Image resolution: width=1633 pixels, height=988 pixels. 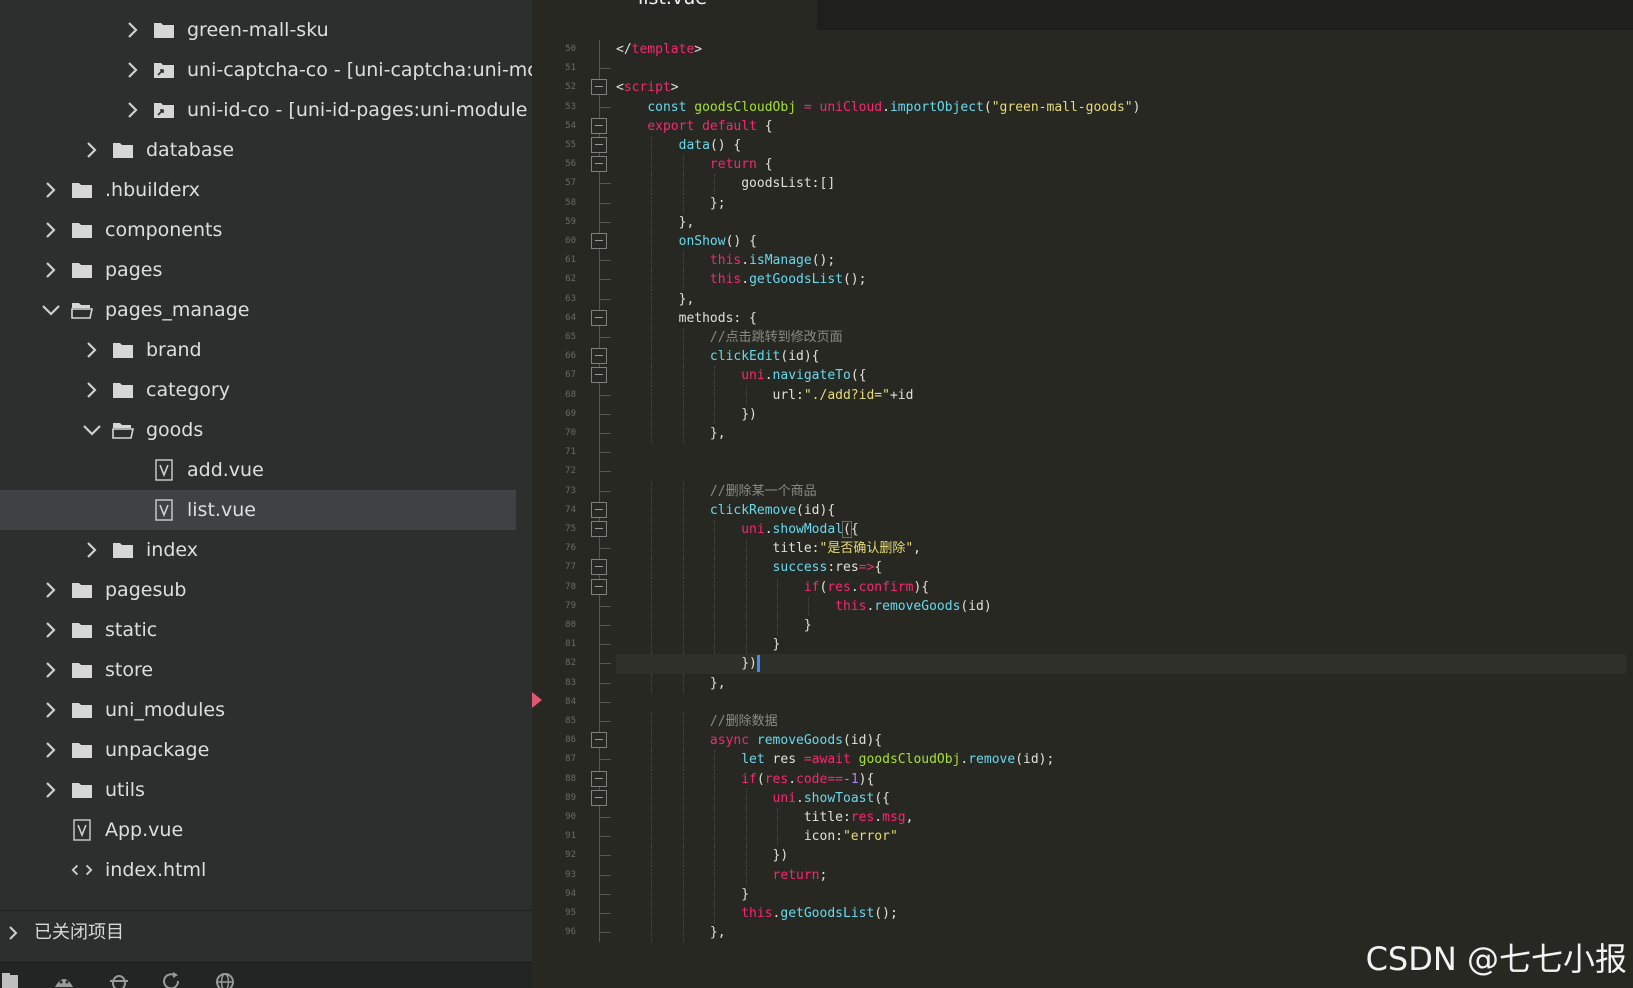 I want to click on tree-item: App.vue, so click(x=258, y=830).